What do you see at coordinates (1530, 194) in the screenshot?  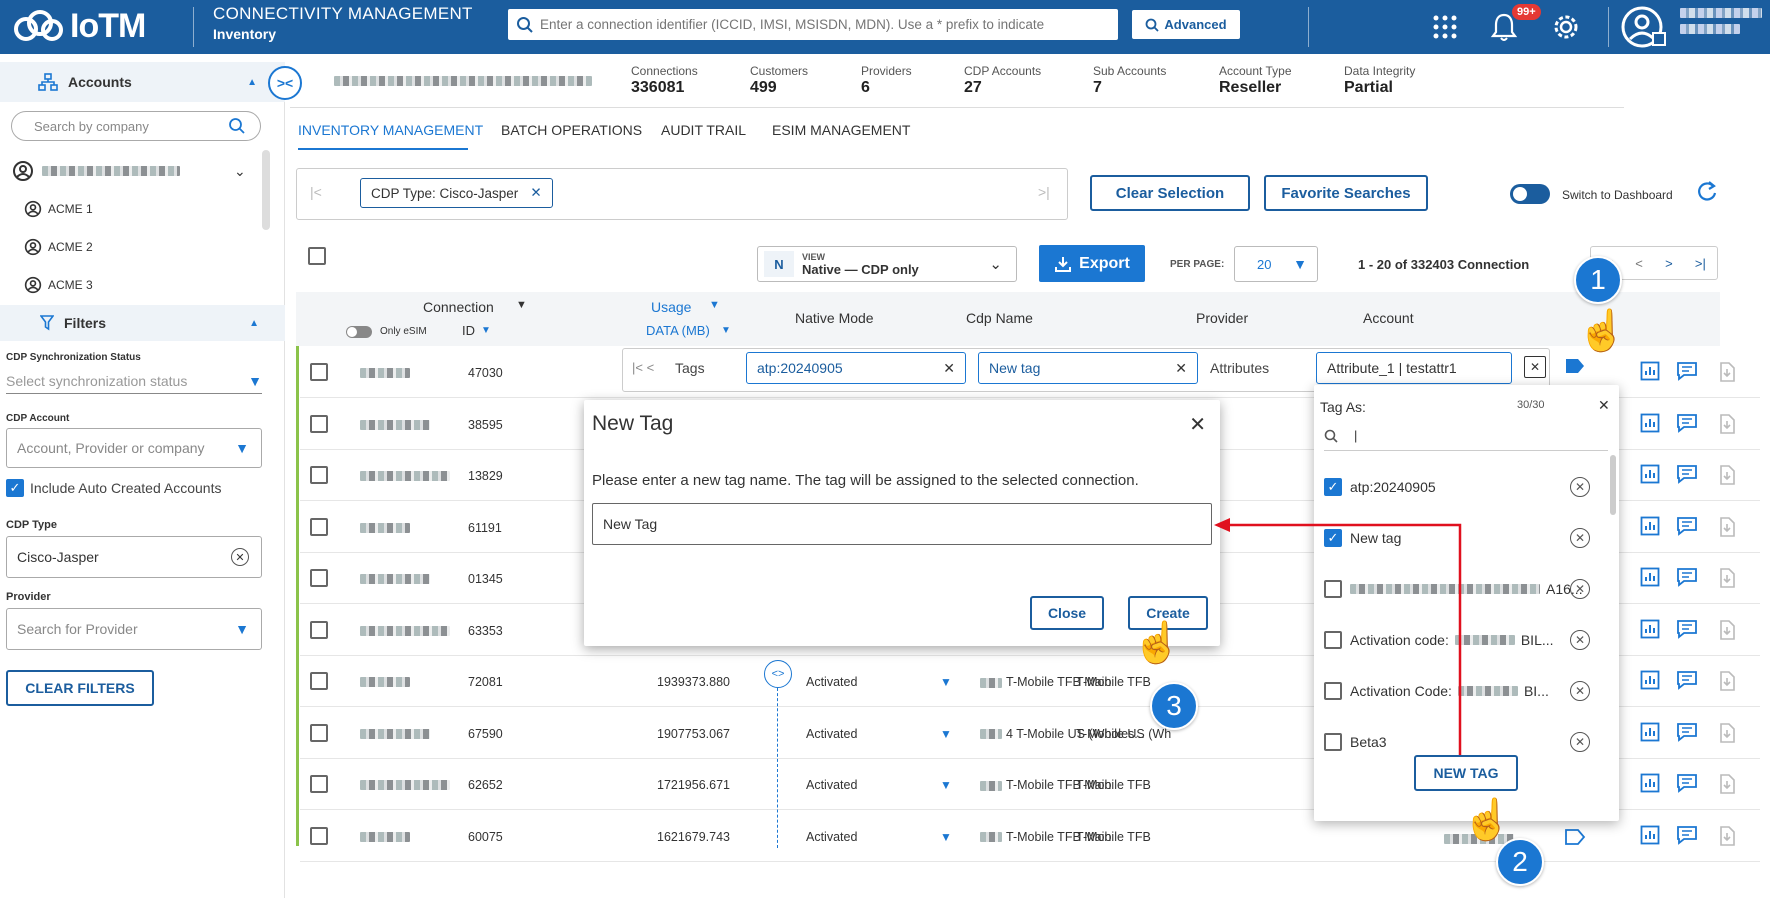 I see `dashboard-toggle` at bounding box center [1530, 194].